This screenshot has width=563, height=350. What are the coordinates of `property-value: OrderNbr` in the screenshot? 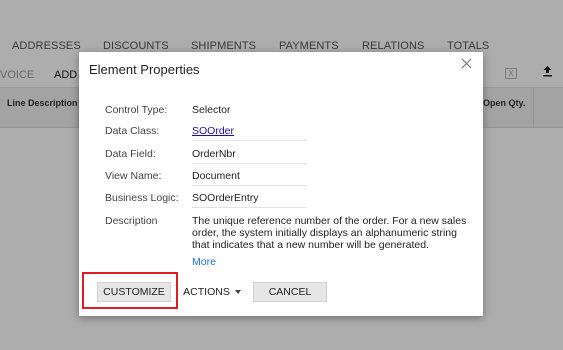 It's located at (214, 154).